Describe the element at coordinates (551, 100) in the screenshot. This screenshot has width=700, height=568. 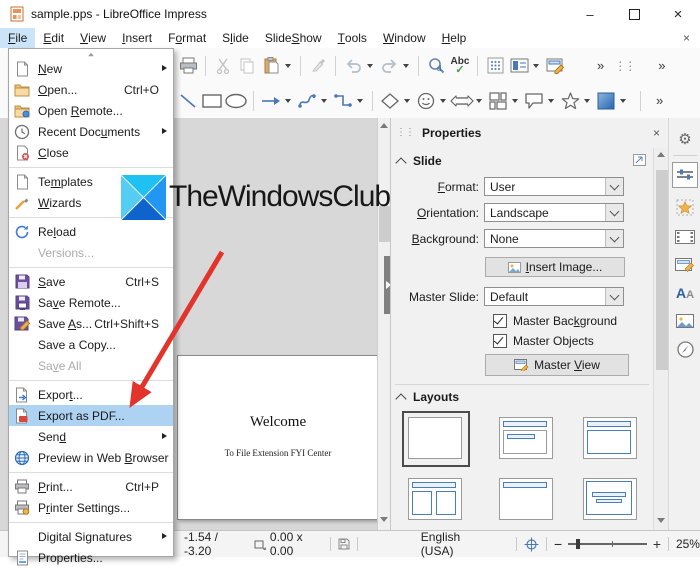
I see `callout-shapes-dropdown-icon` at that location.